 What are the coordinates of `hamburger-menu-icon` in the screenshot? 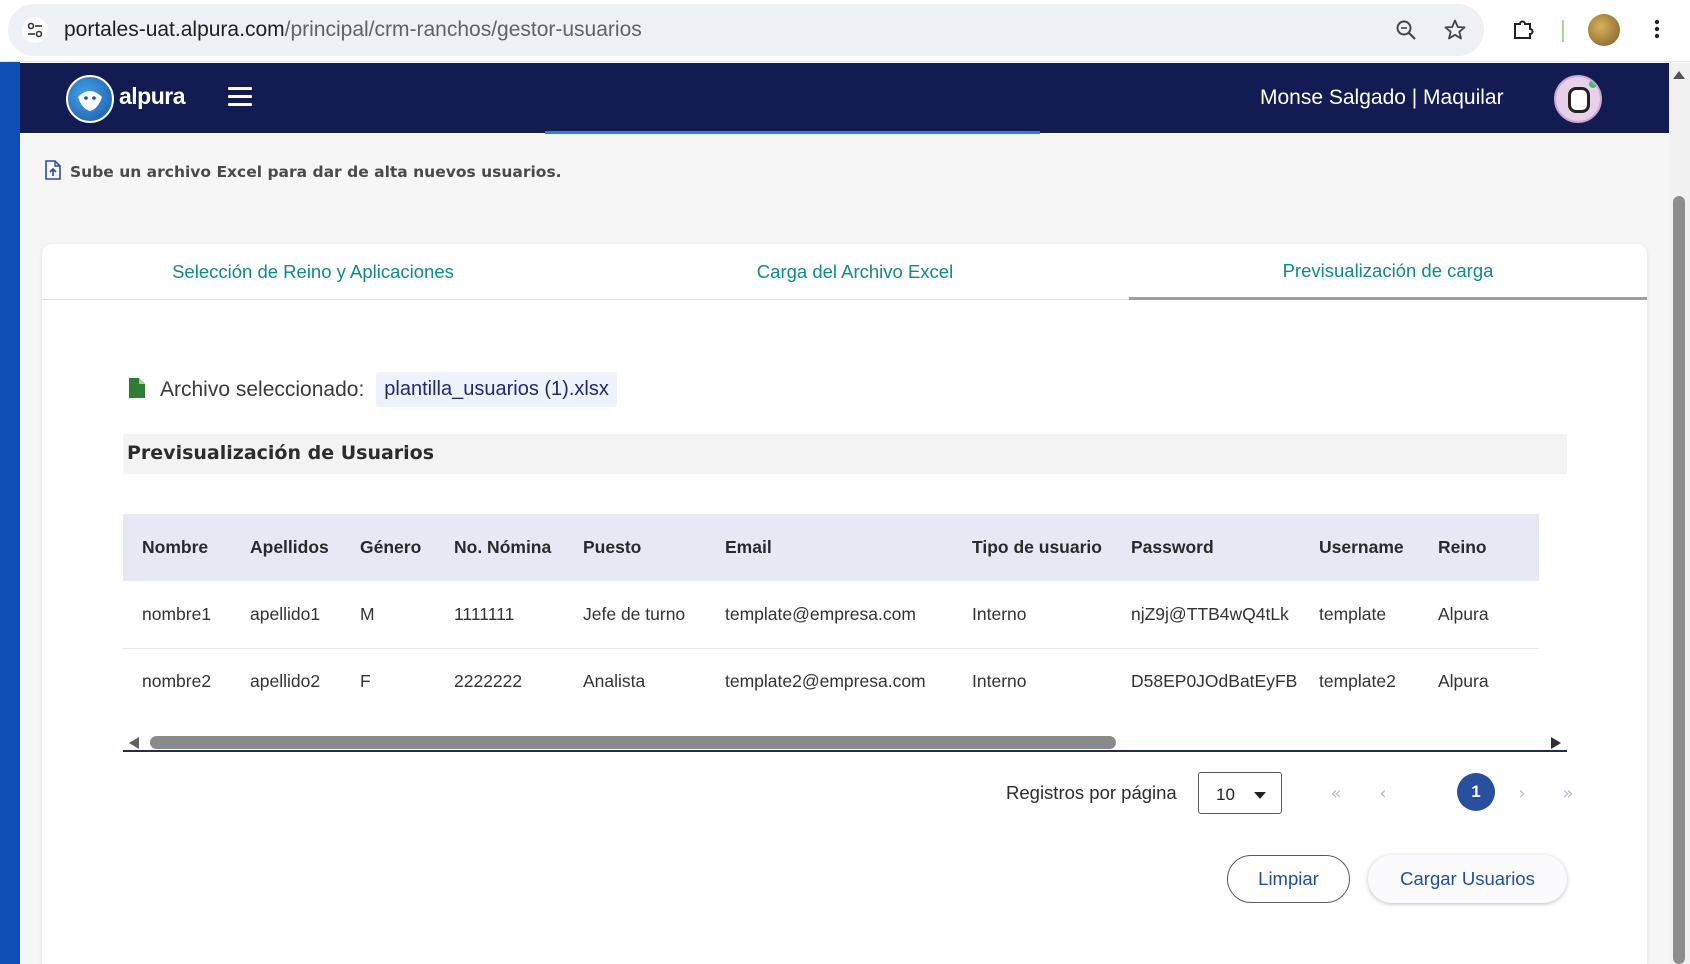 It's located at (243, 96).